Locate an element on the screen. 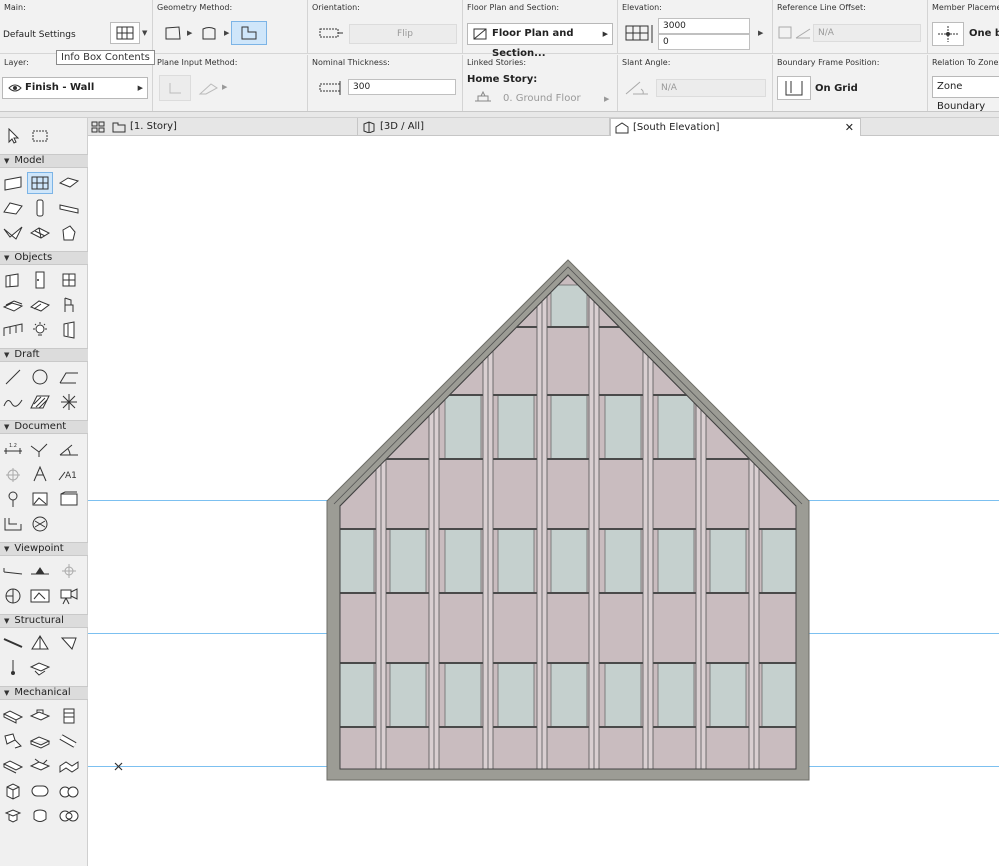 Image resolution: width=999 pixels, height=866 pixels. group-mechanical: ▼ Mechanical is located at coordinates (44, 693).